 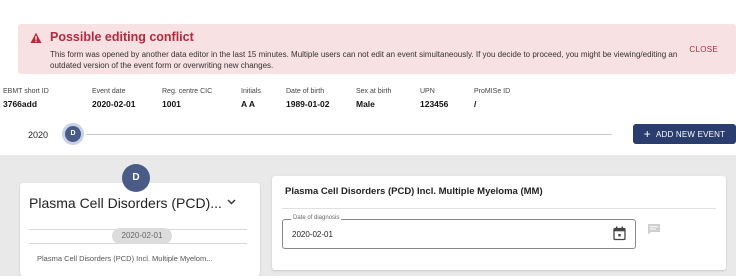 What do you see at coordinates (647, 134) in the screenshot?
I see `plus-icon: +` at bounding box center [647, 134].